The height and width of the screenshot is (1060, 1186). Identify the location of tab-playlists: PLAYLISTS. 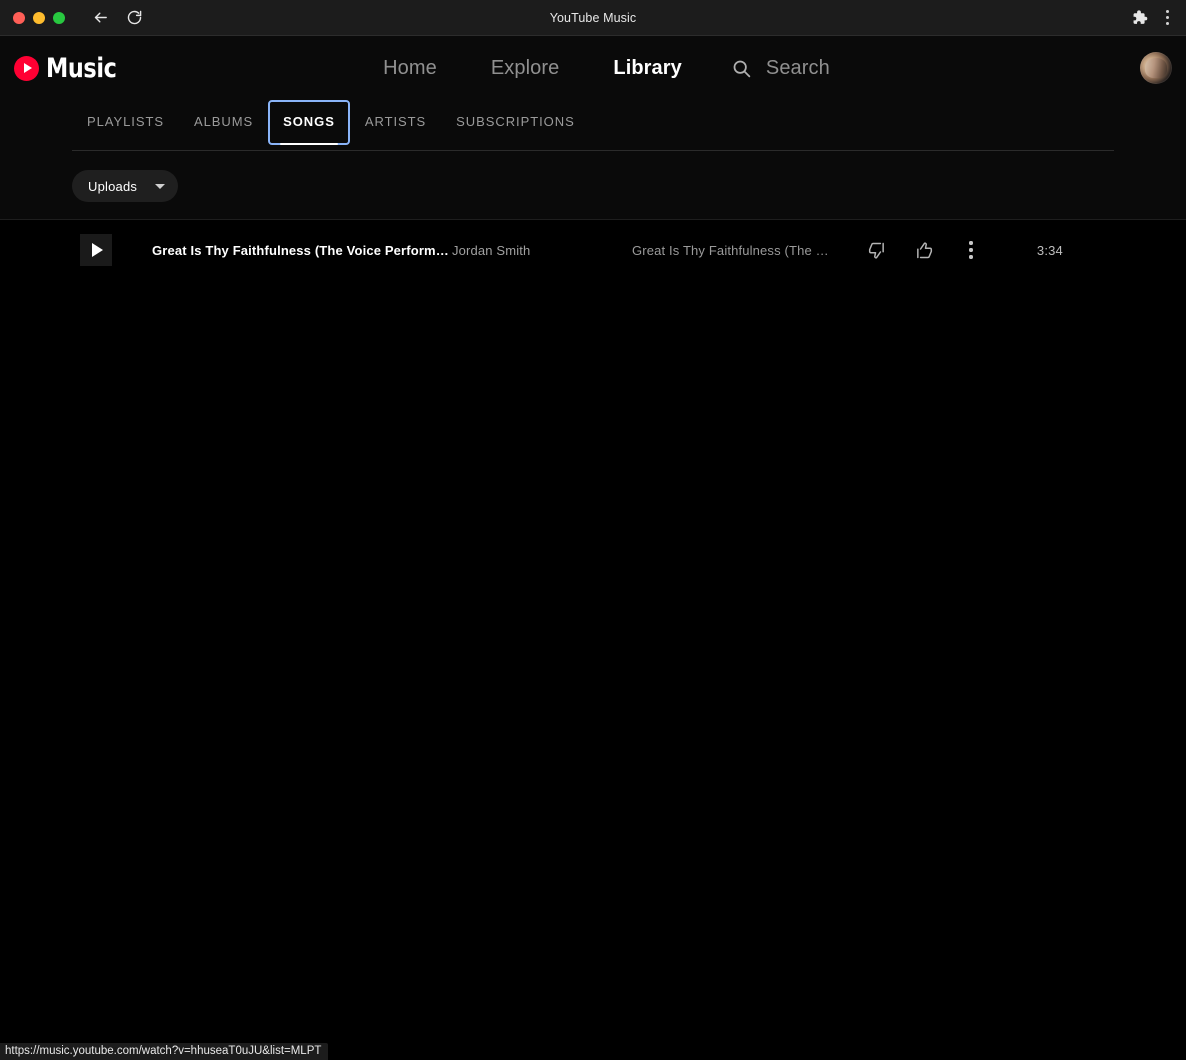
(125, 122).